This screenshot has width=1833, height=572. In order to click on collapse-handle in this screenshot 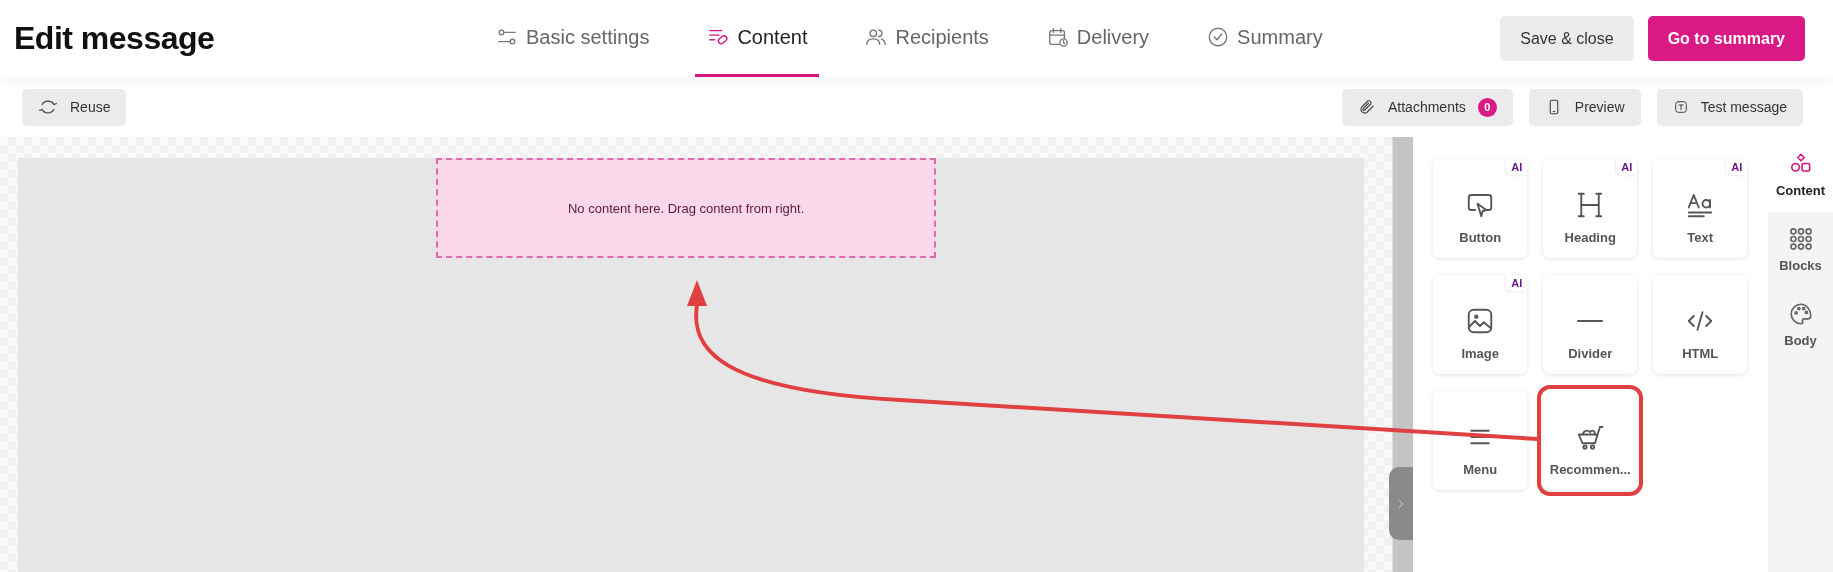, I will do `click(1401, 503)`.